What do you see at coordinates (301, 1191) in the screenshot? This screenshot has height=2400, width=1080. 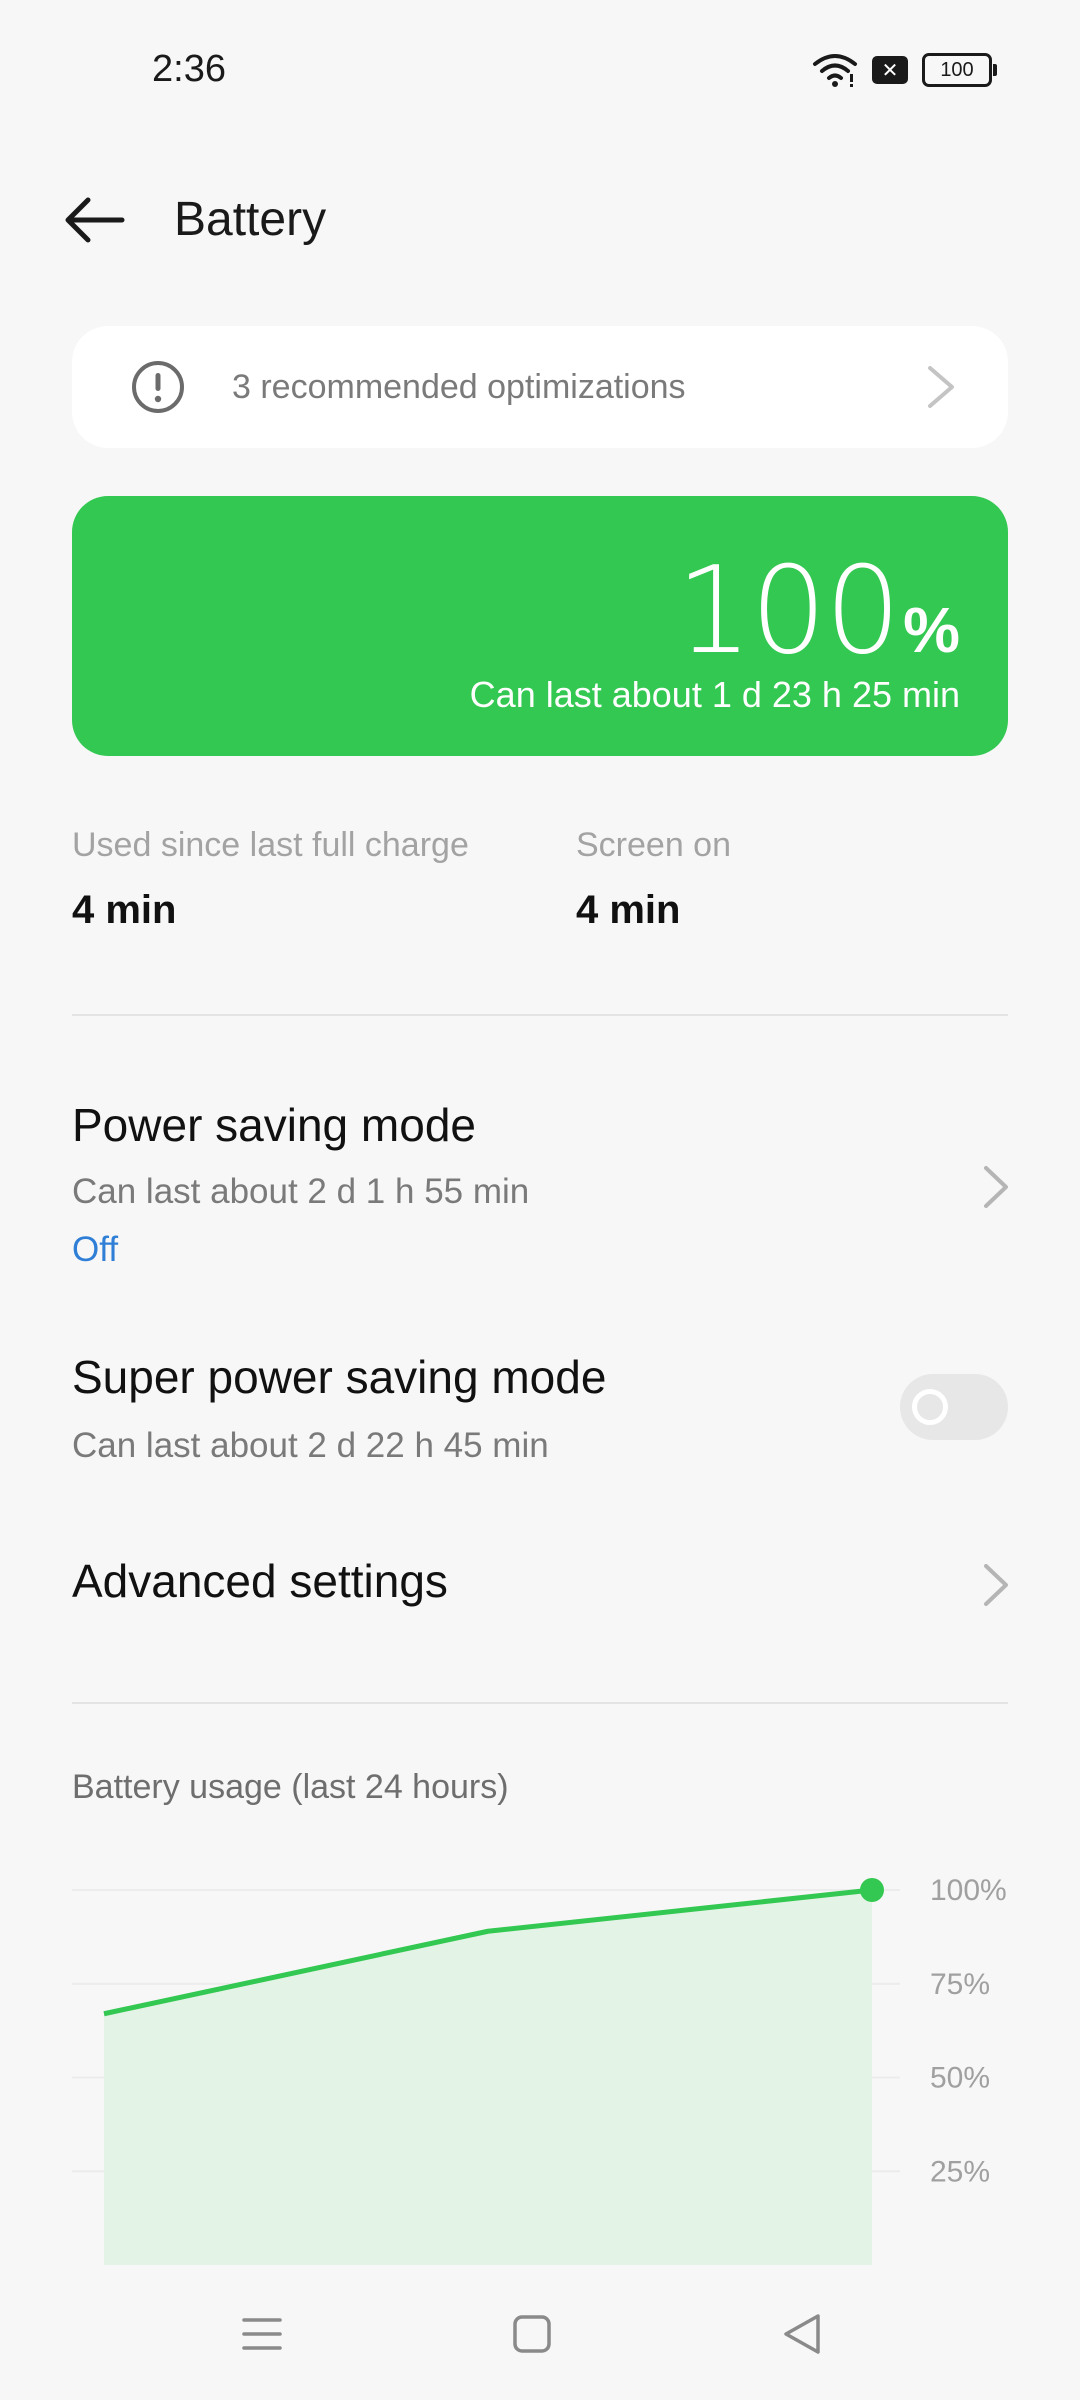 I see `power-saving-subtitle: Can last about 2 d 1 h 55 min` at bounding box center [301, 1191].